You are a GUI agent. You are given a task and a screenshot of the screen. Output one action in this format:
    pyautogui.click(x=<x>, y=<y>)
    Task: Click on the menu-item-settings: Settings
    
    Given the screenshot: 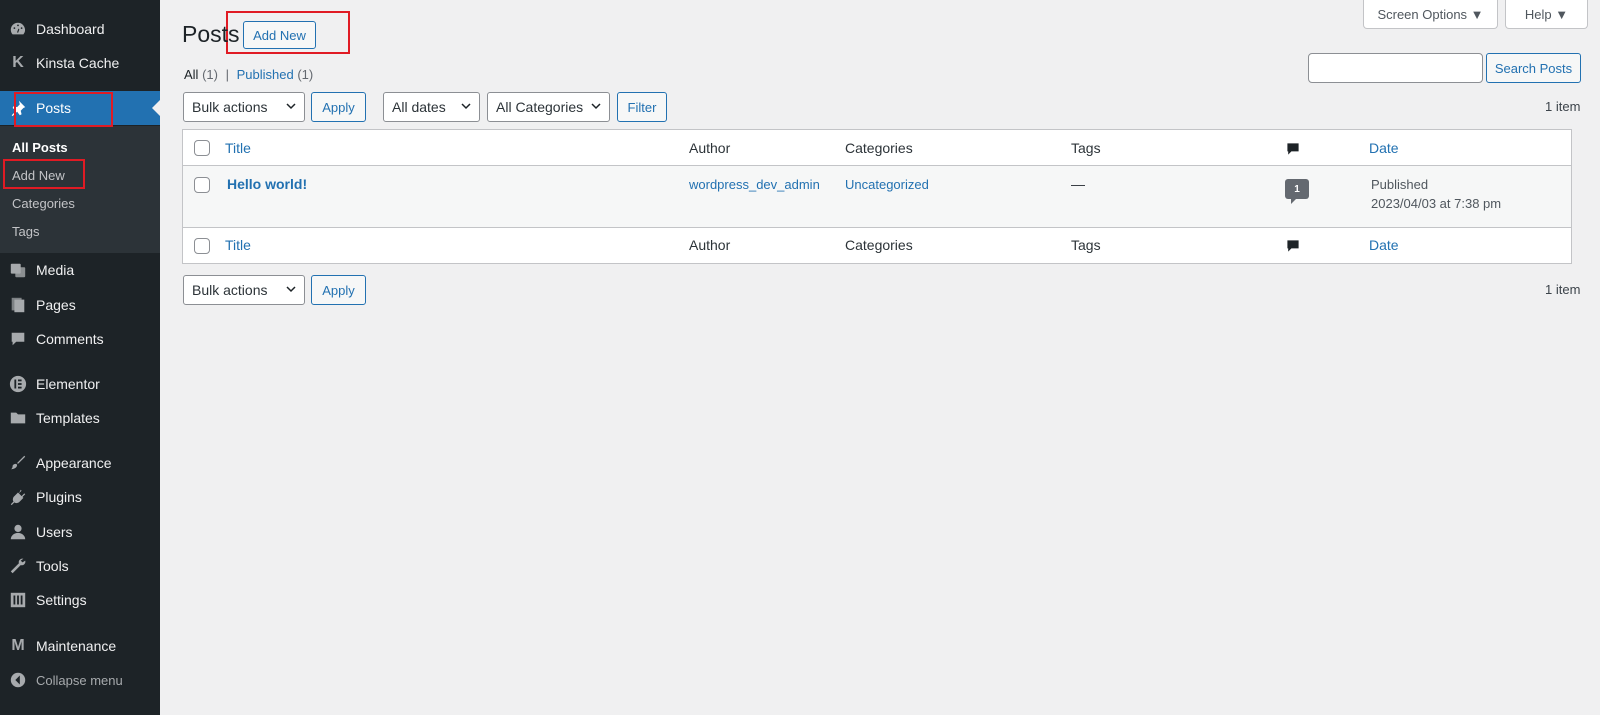 What is the action you would take?
    pyautogui.click(x=80, y=600)
    